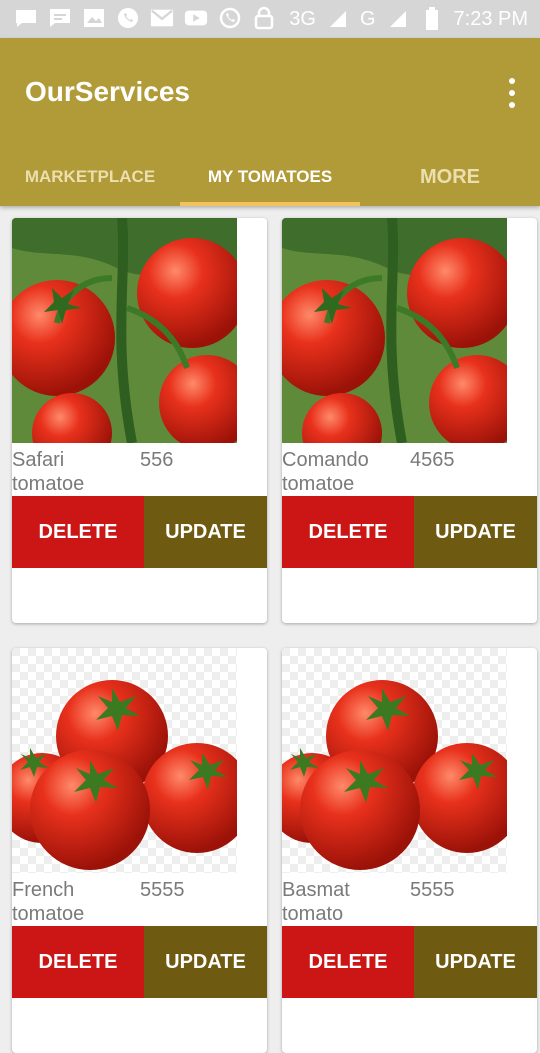 The width and height of the screenshot is (540, 1053). Describe the element at coordinates (316, 902) in the screenshot. I see `tomato-name: Basmat tomato` at that location.